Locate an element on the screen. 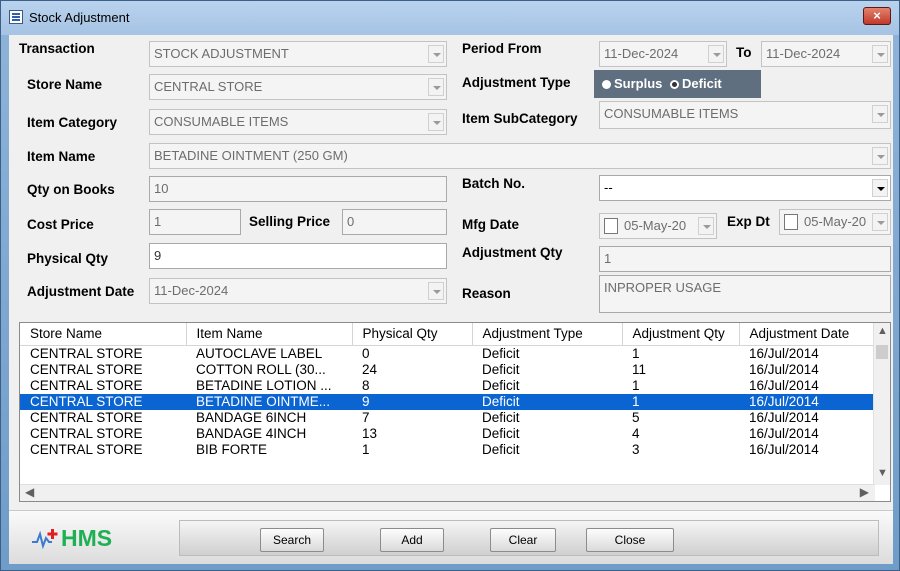  cost-price-field: 1 is located at coordinates (195, 222).